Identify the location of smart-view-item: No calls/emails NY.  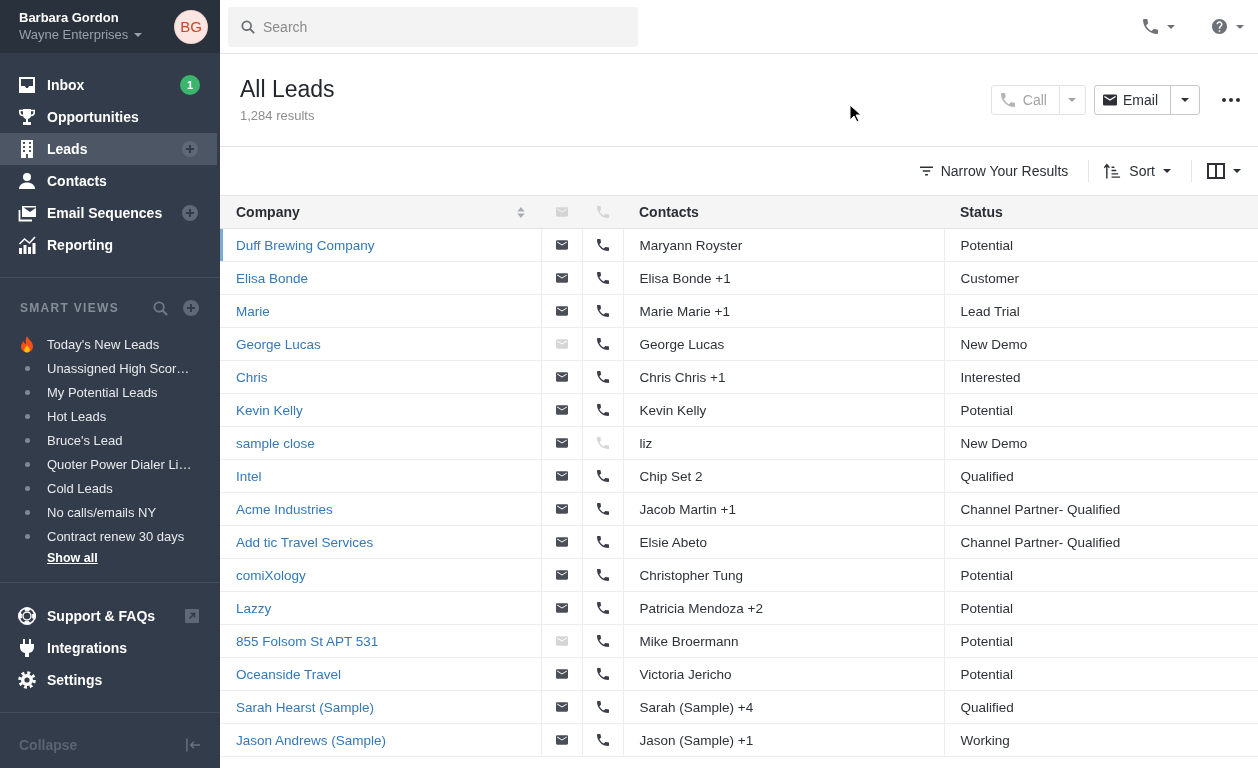
(110, 512).